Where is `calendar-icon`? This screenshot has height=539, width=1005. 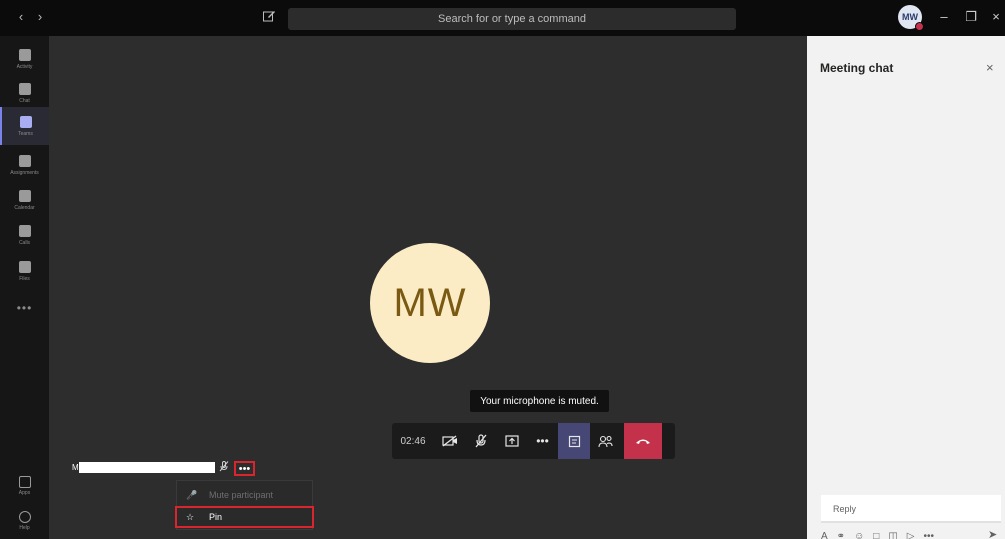 calendar-icon is located at coordinates (24, 195).